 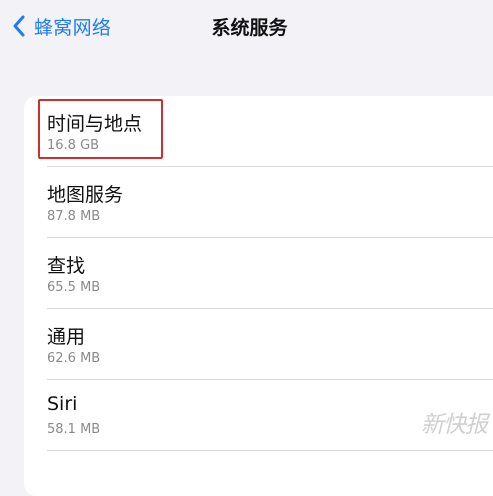 I want to click on list-item-size: 65.5 MB, so click(x=74, y=287).